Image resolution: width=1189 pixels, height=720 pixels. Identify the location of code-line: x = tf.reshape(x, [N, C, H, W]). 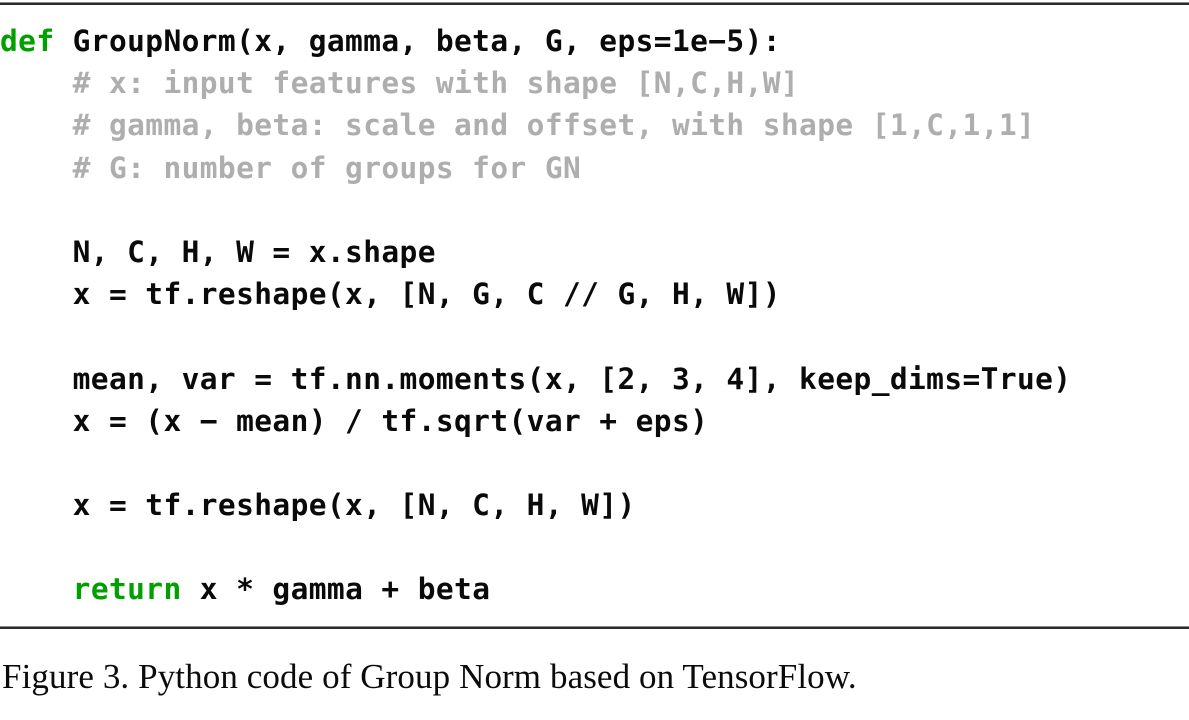
(594, 505).